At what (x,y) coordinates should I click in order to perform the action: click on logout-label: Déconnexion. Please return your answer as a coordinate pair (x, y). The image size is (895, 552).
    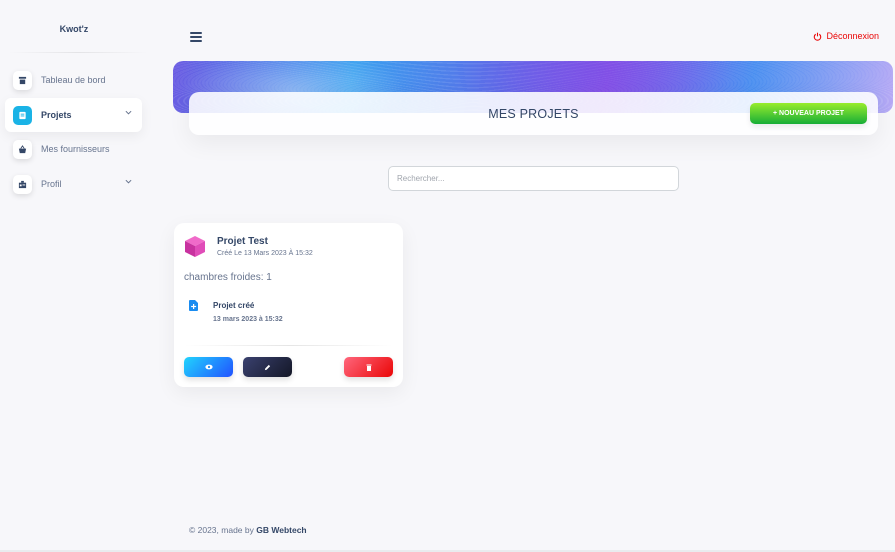
    Looking at the image, I should click on (852, 36).